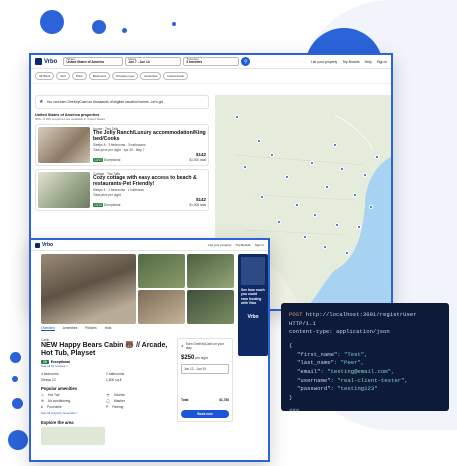  I want to click on tab-policies: Policies, so click(90, 328).